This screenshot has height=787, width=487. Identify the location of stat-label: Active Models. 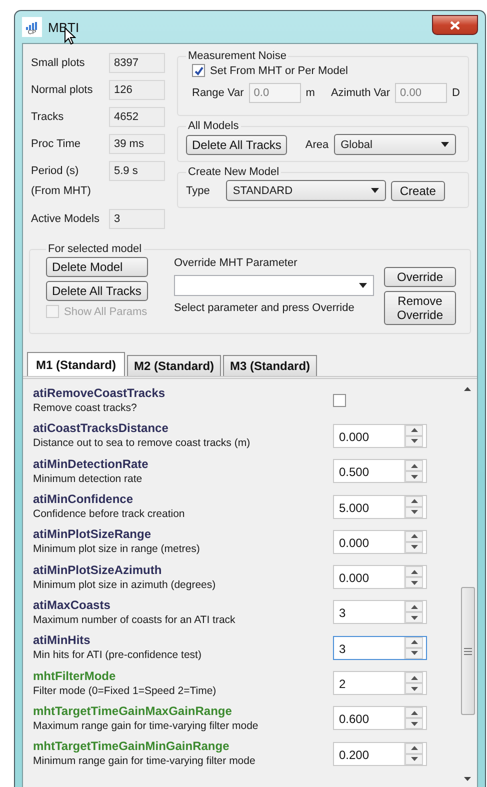
(65, 219).